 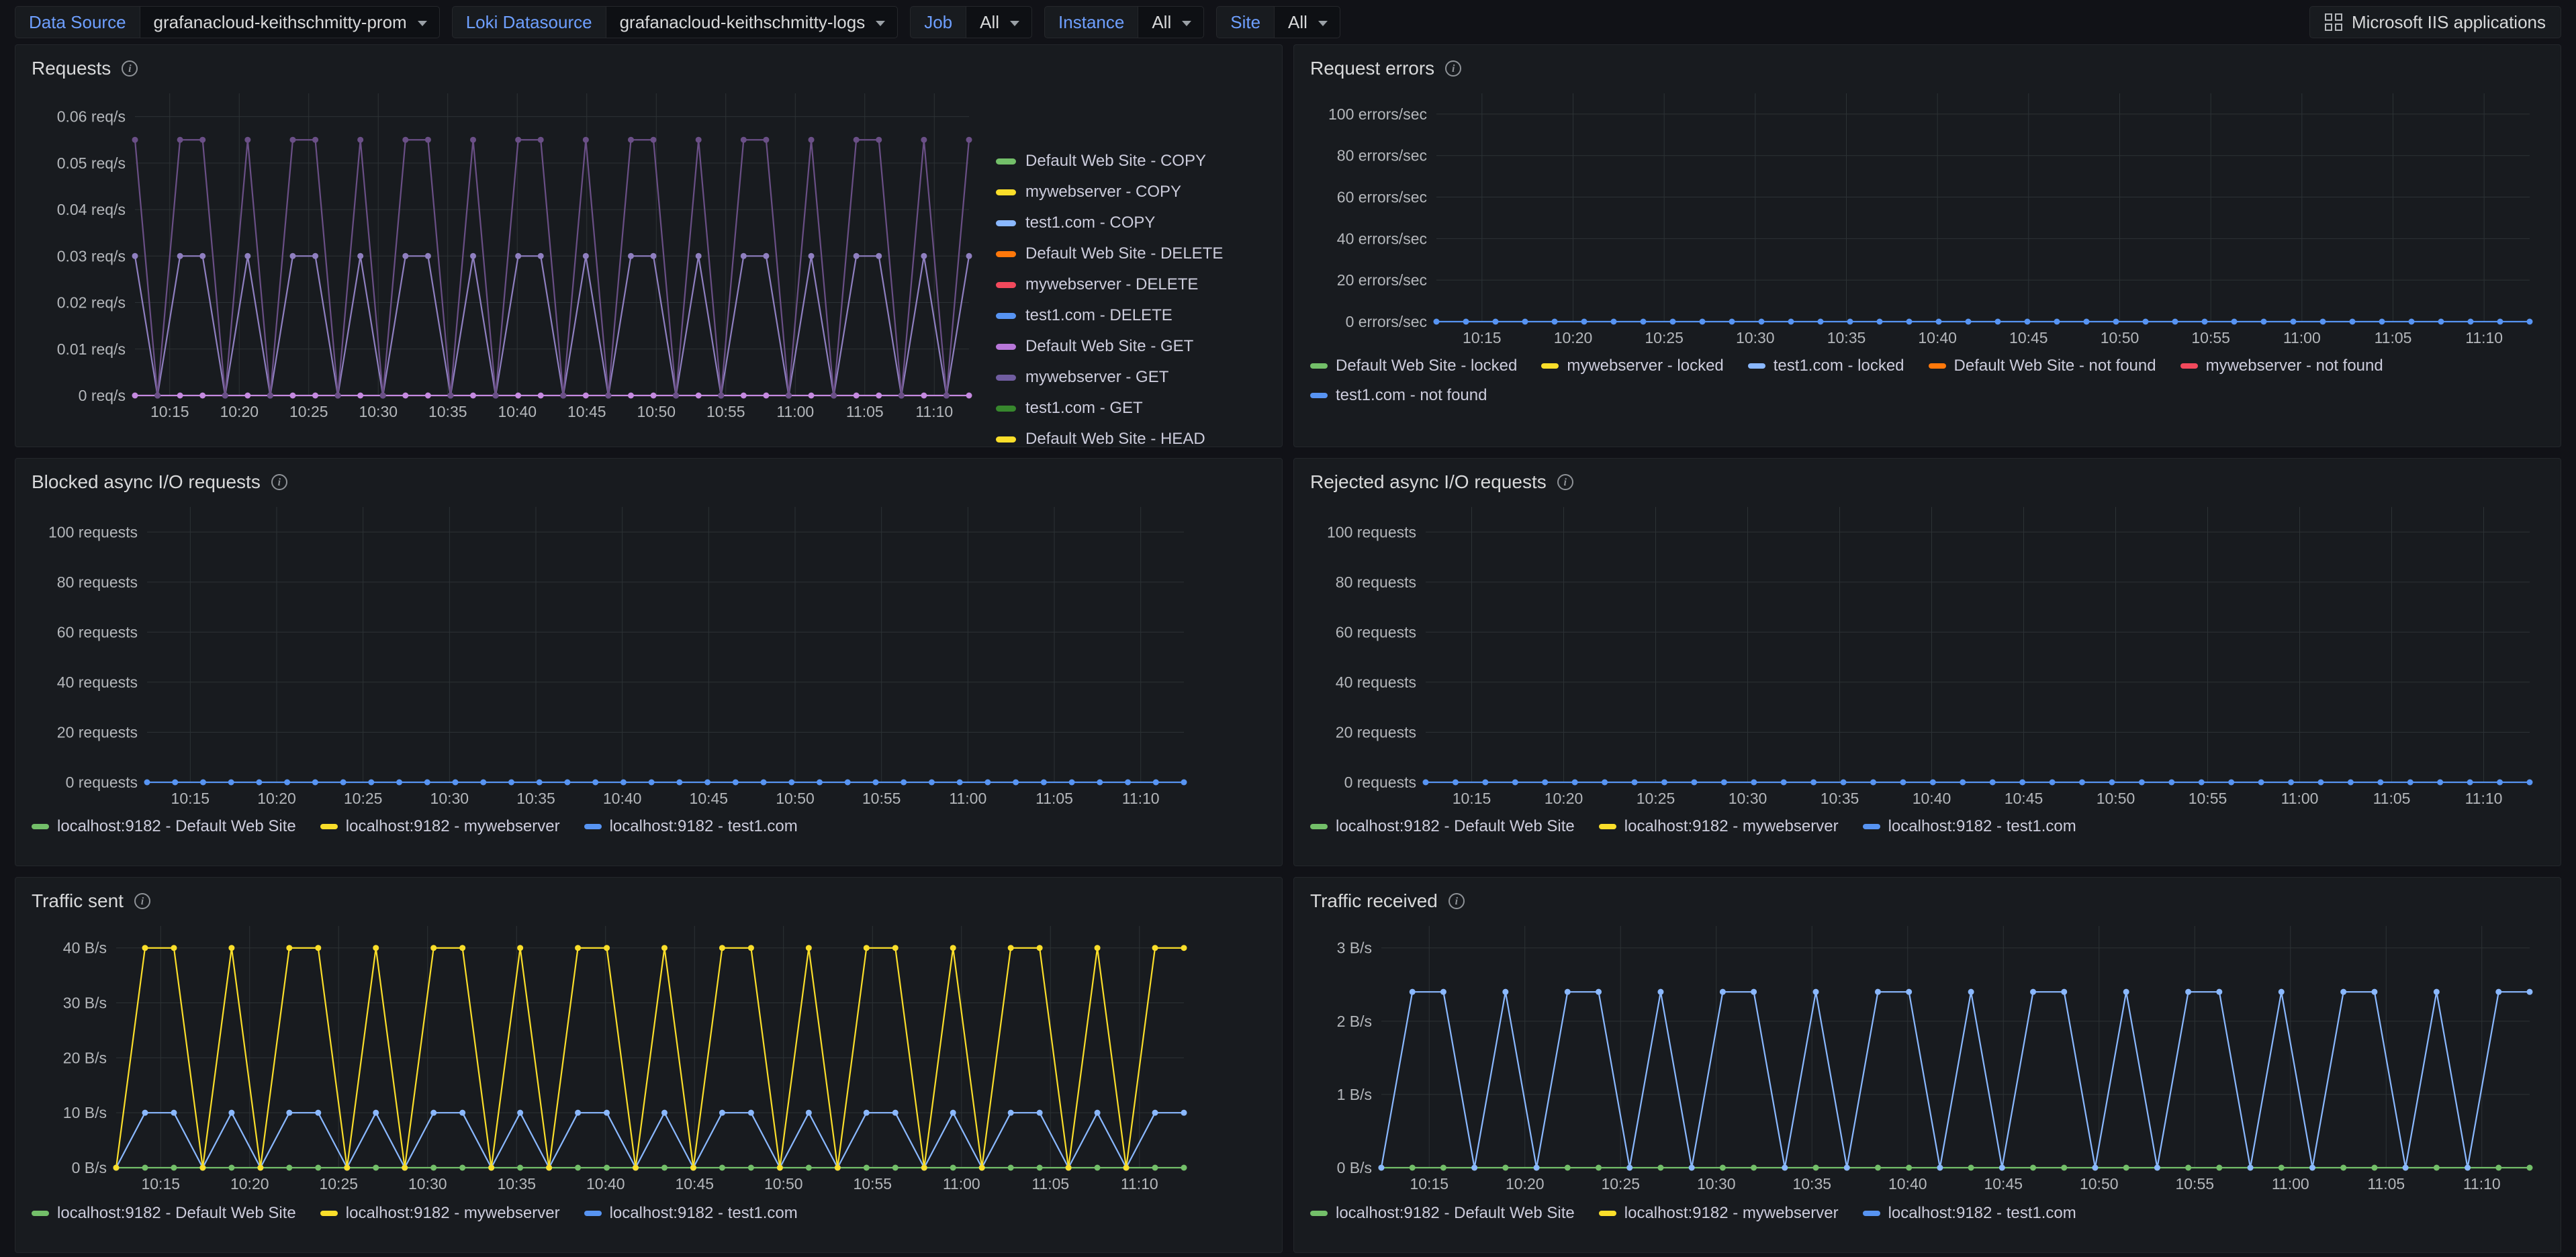 What do you see at coordinates (97, 682) in the screenshot?
I see `svg-text: 40 requests` at bounding box center [97, 682].